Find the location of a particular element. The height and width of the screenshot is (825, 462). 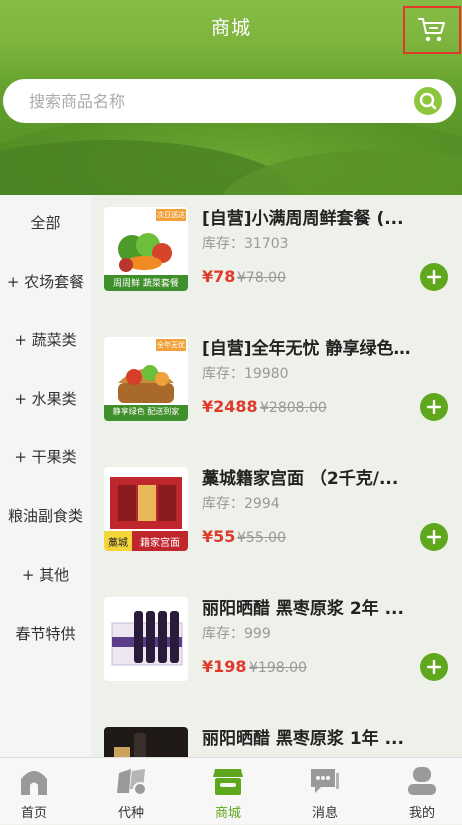

search-icon is located at coordinates (428, 101).